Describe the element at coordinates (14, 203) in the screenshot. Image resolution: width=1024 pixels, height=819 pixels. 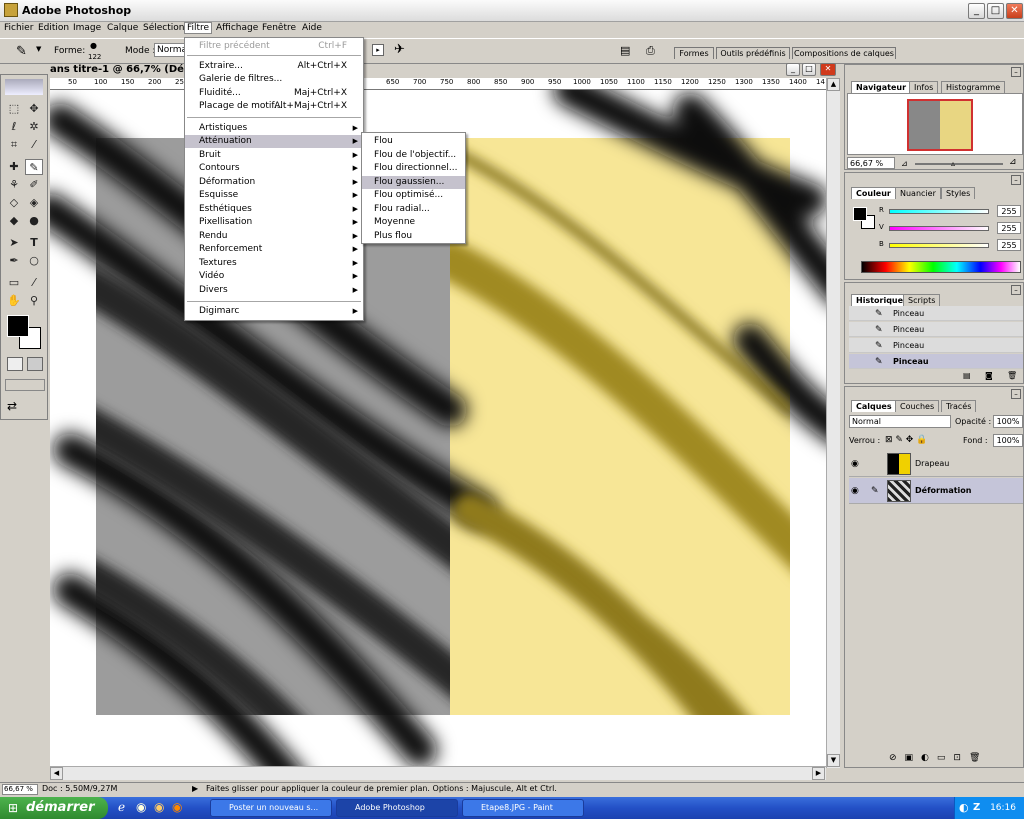
I see `eraser-tool-icon: ◇` at that location.